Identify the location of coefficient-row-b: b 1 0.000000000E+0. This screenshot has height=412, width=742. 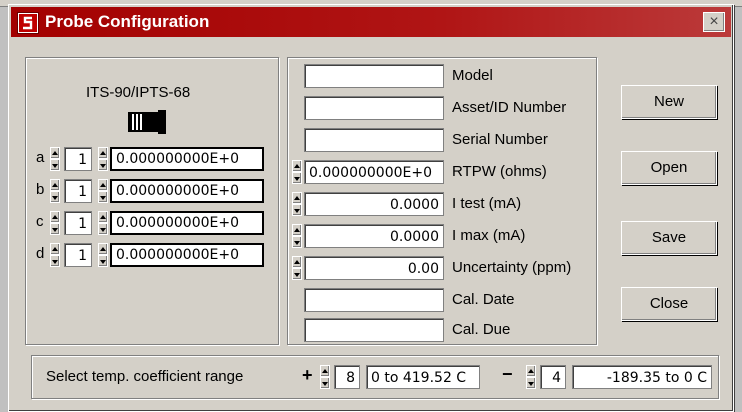
(152, 191).